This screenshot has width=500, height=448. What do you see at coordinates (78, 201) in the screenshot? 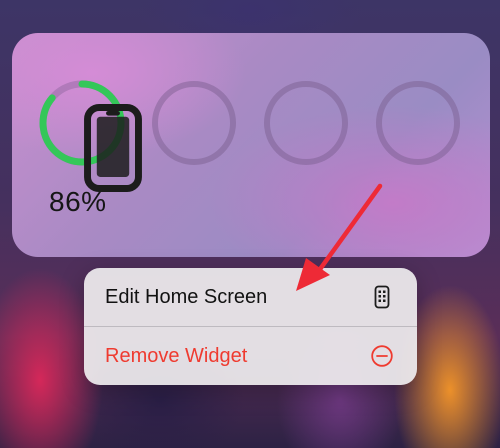
I see `battery-percentage: 86%` at bounding box center [78, 201].